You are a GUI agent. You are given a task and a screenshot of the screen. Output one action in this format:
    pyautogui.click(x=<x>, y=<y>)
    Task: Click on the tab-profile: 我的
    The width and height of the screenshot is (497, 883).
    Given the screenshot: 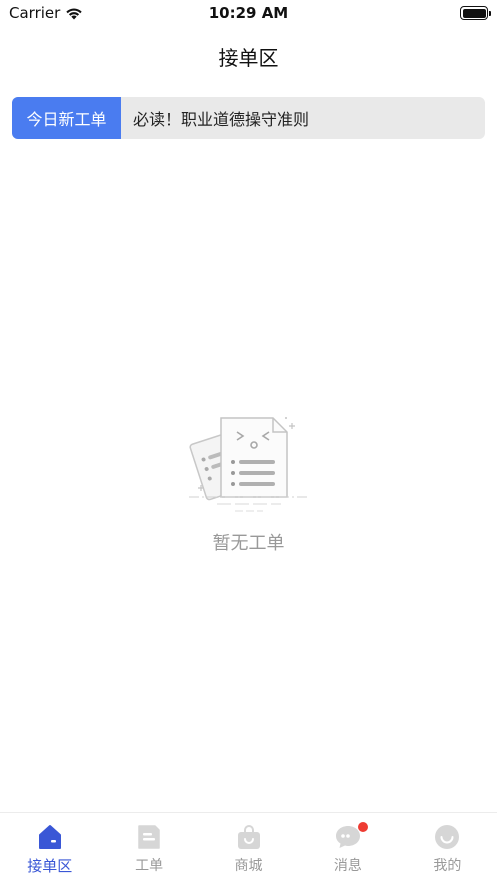 What is the action you would take?
    pyautogui.click(x=447, y=848)
    